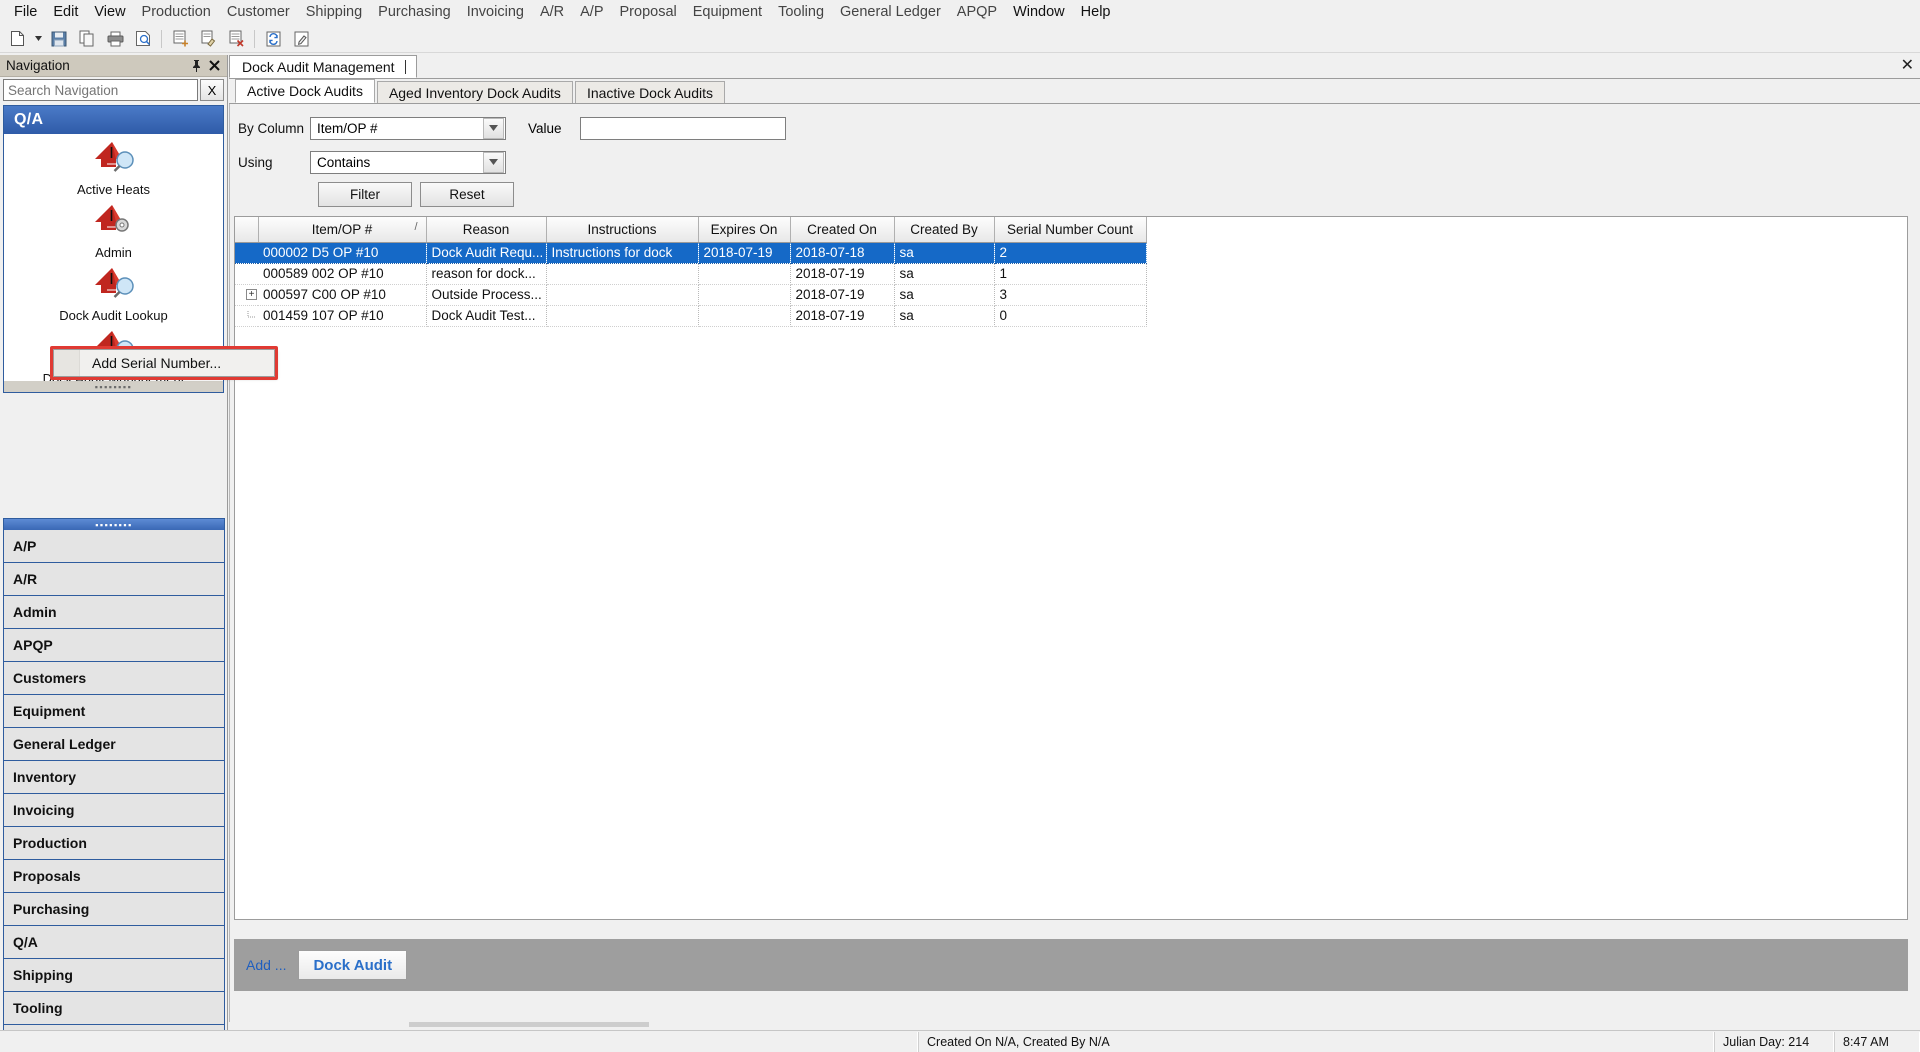 This screenshot has height=1052, width=1920. Describe the element at coordinates (365, 194) in the screenshot. I see `filter-button: Filter` at that location.